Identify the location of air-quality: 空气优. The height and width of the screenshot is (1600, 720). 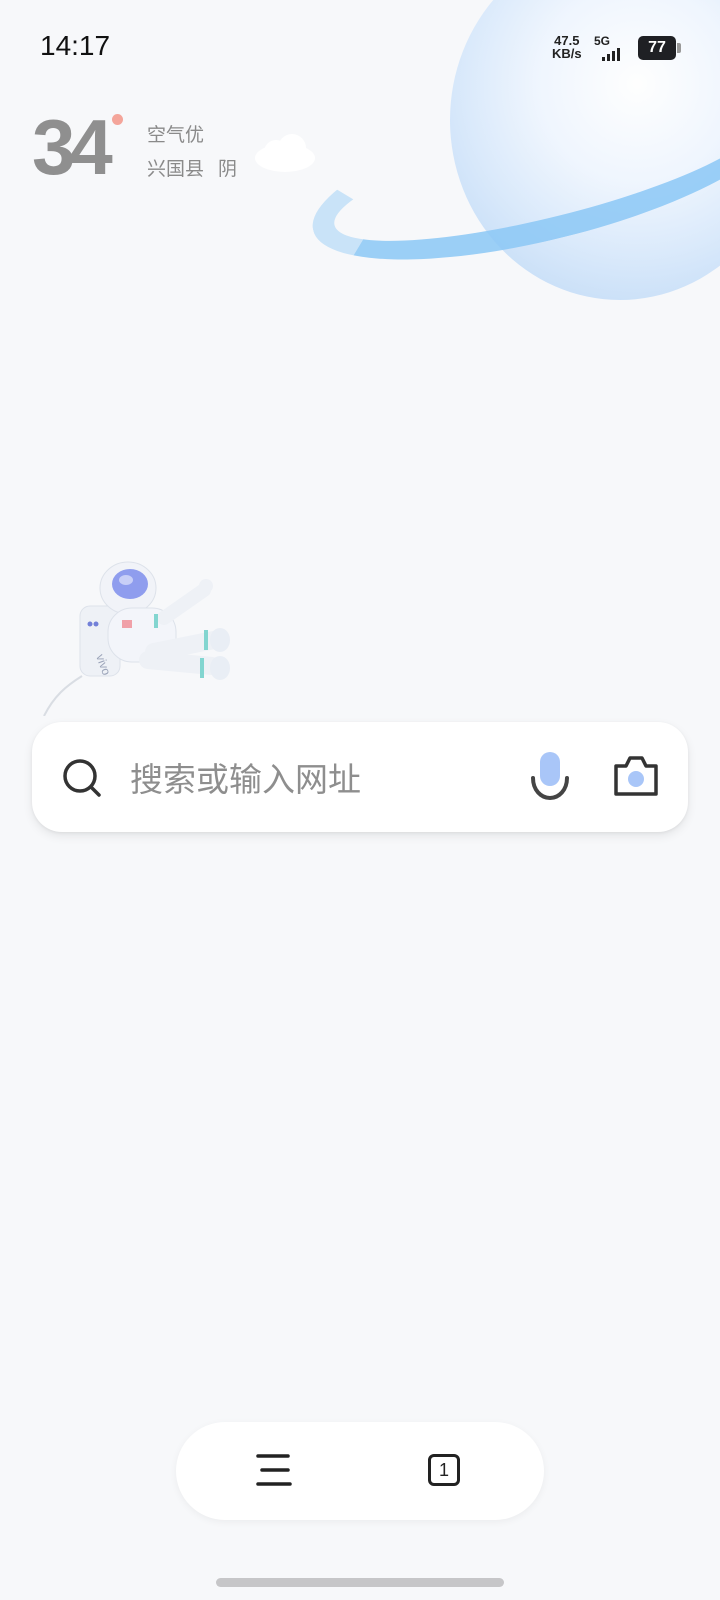
(176, 135).